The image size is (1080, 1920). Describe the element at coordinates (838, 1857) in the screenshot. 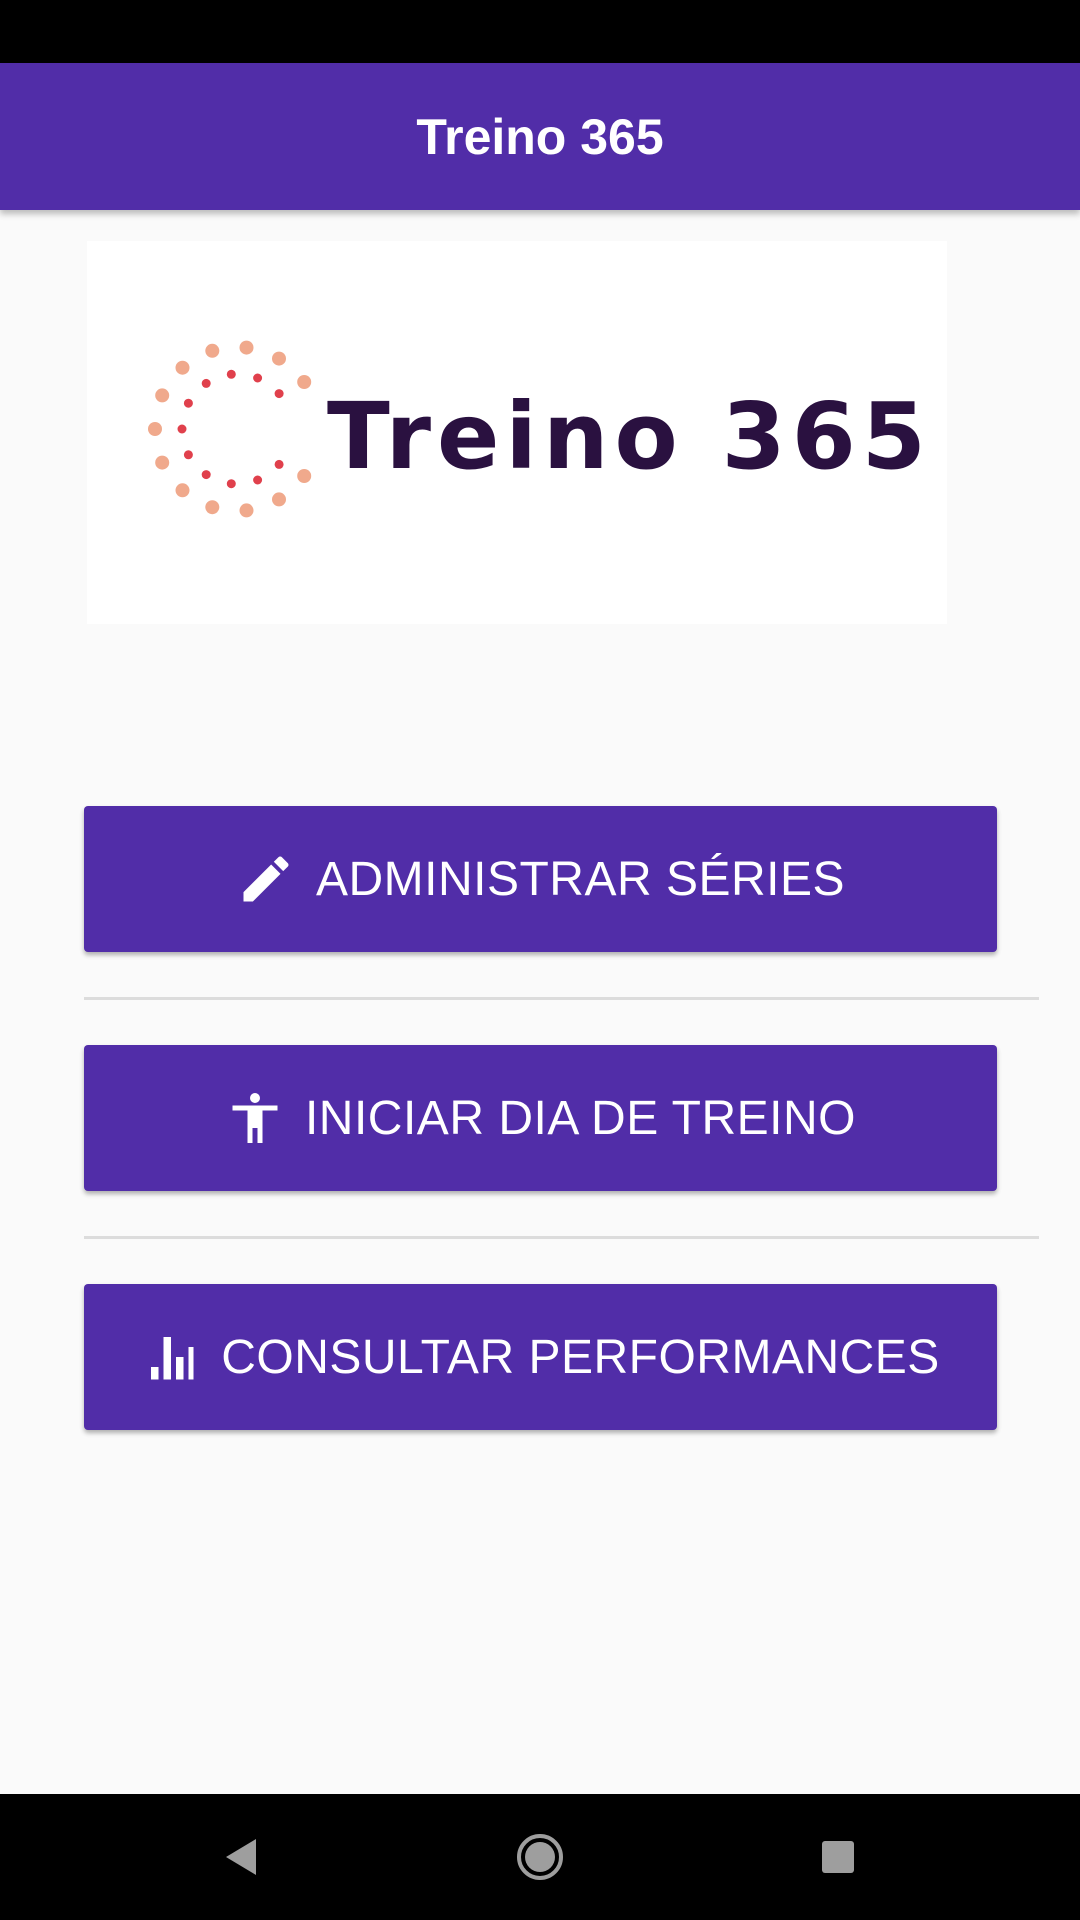

I see `recents-square-icon` at that location.